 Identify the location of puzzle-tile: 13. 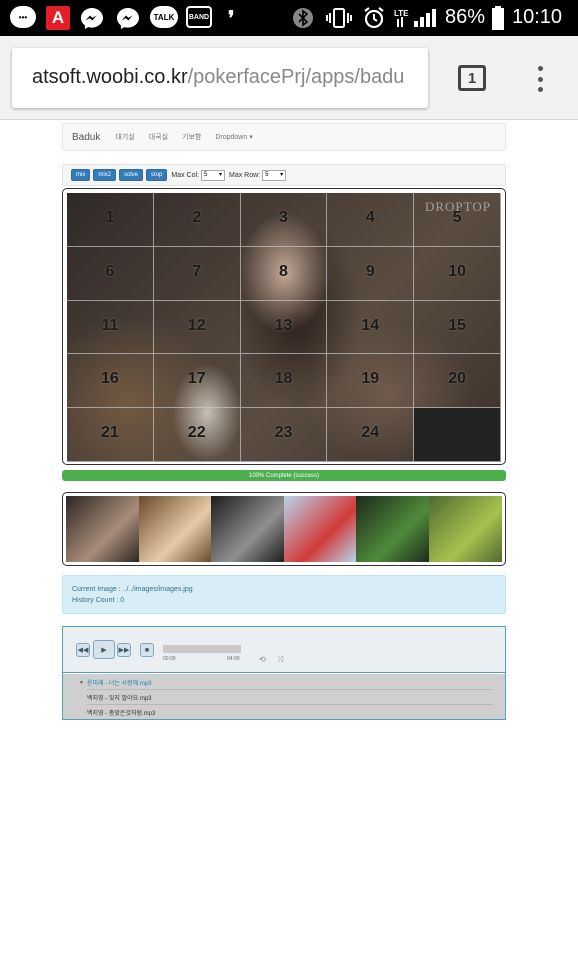
(284, 327).